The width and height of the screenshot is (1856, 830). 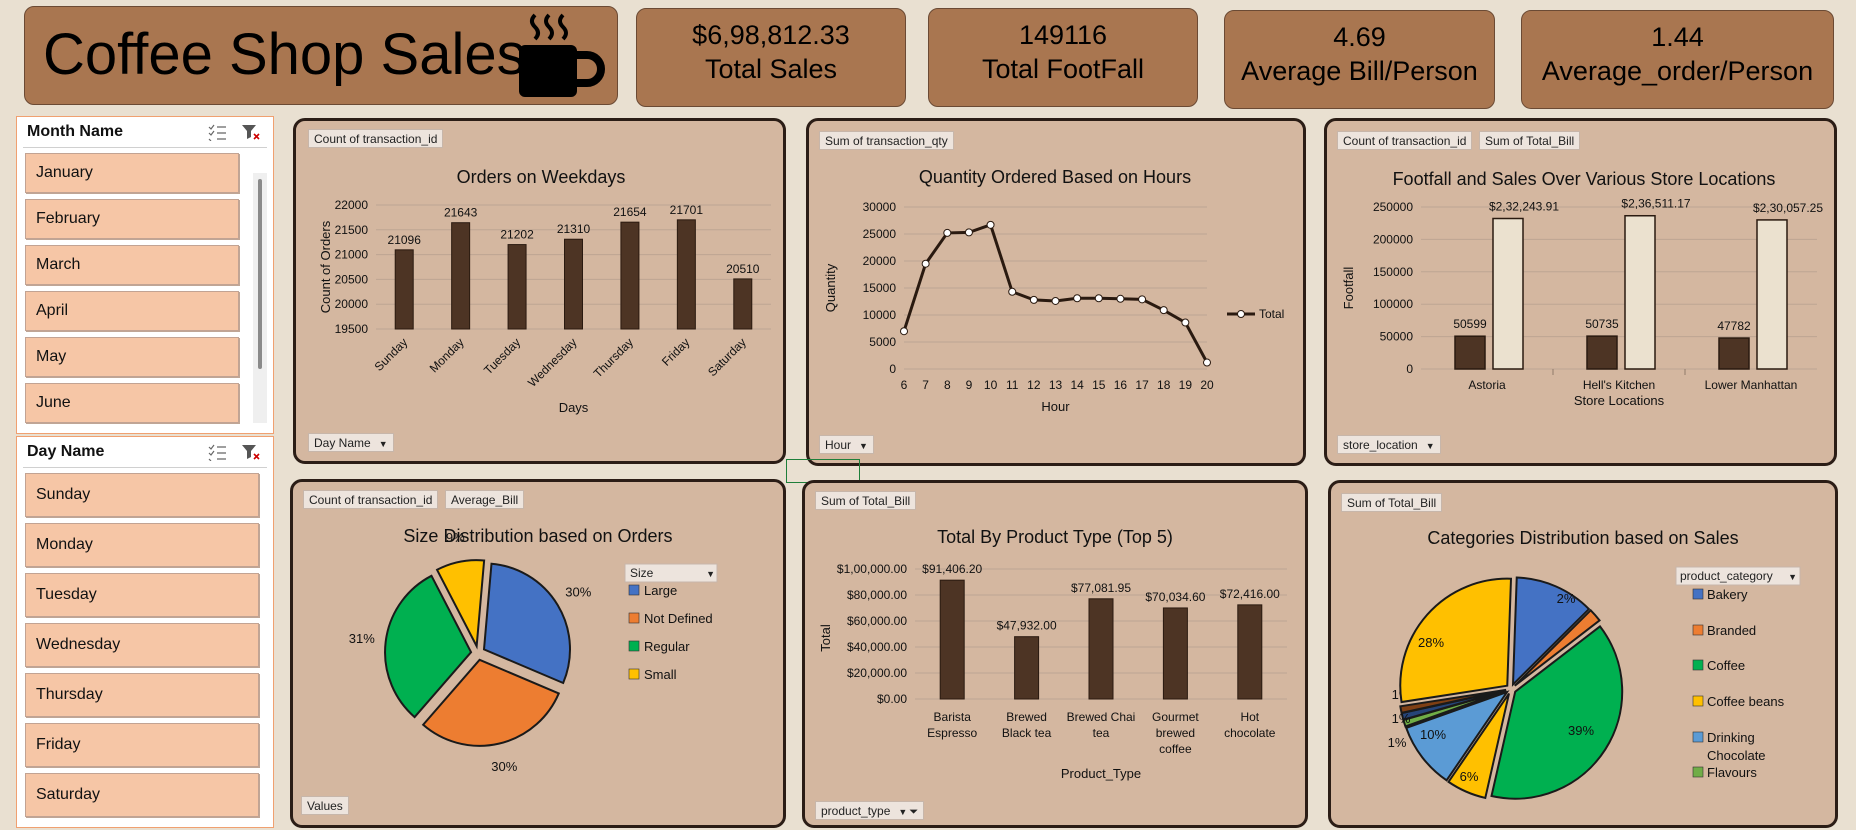 I want to click on kpi-total-footfall: 149116 Total FootFall, so click(x=1063, y=57).